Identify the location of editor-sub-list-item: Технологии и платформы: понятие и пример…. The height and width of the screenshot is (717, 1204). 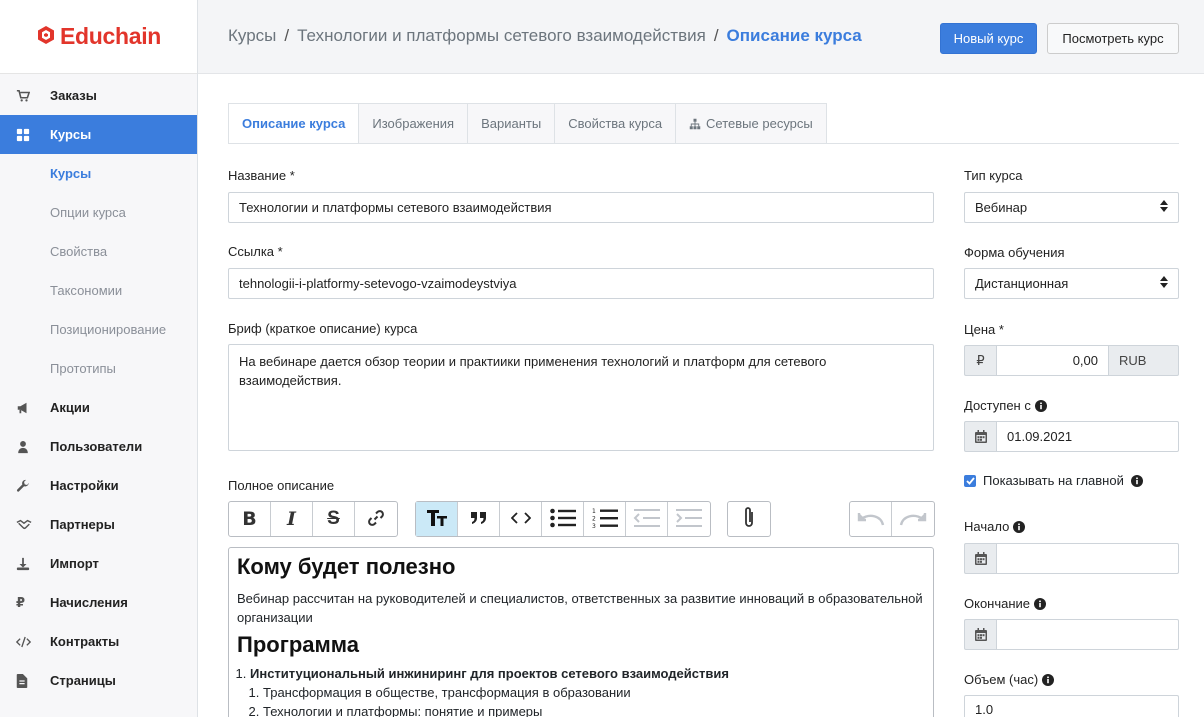
(594, 709).